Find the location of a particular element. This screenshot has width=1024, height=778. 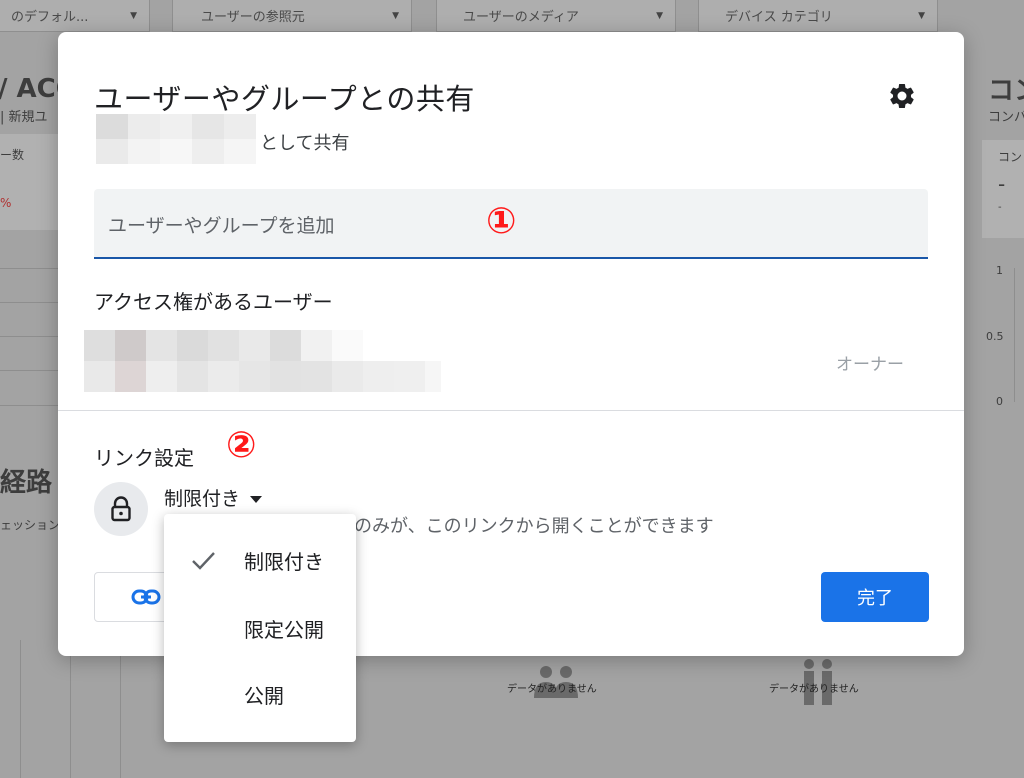

bg-axis-tick: 0.5 is located at coordinates (995, 336).